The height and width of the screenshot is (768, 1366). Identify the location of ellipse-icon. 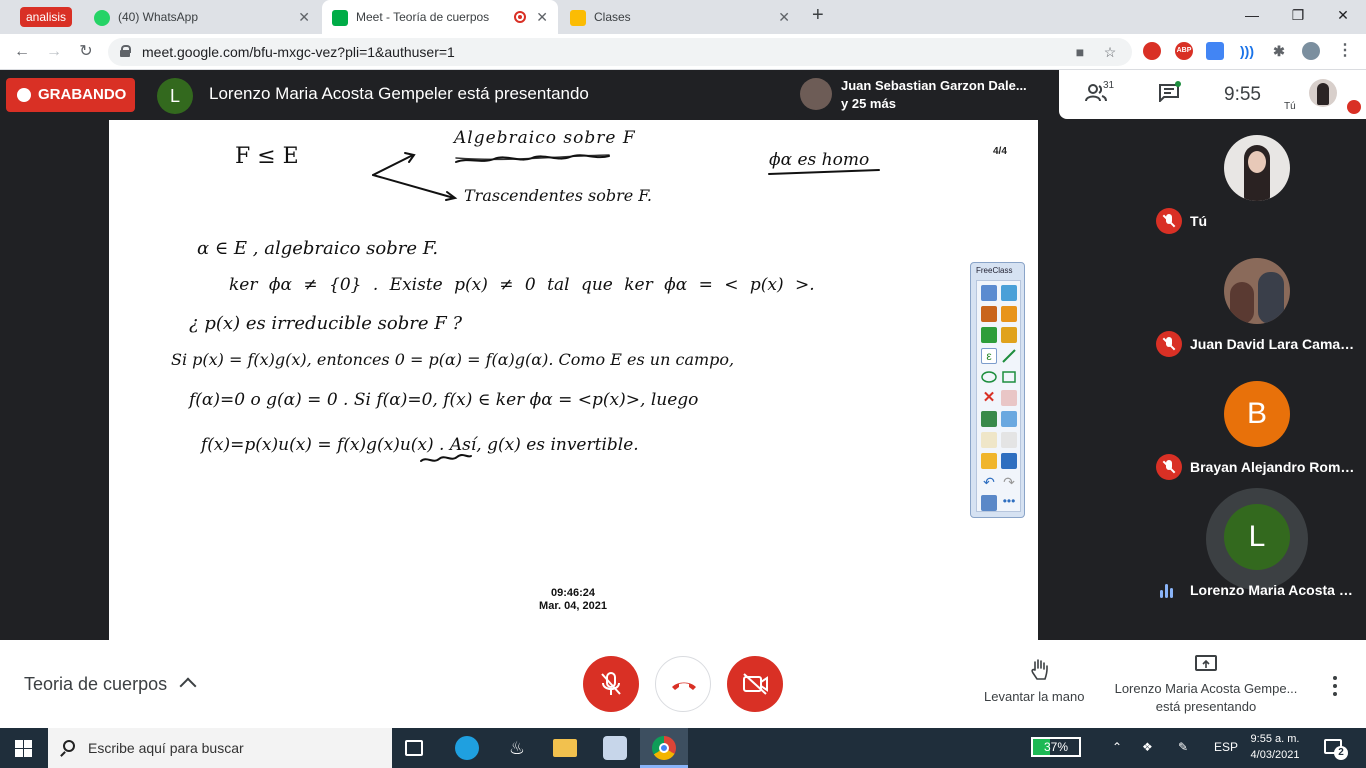
(989, 377).